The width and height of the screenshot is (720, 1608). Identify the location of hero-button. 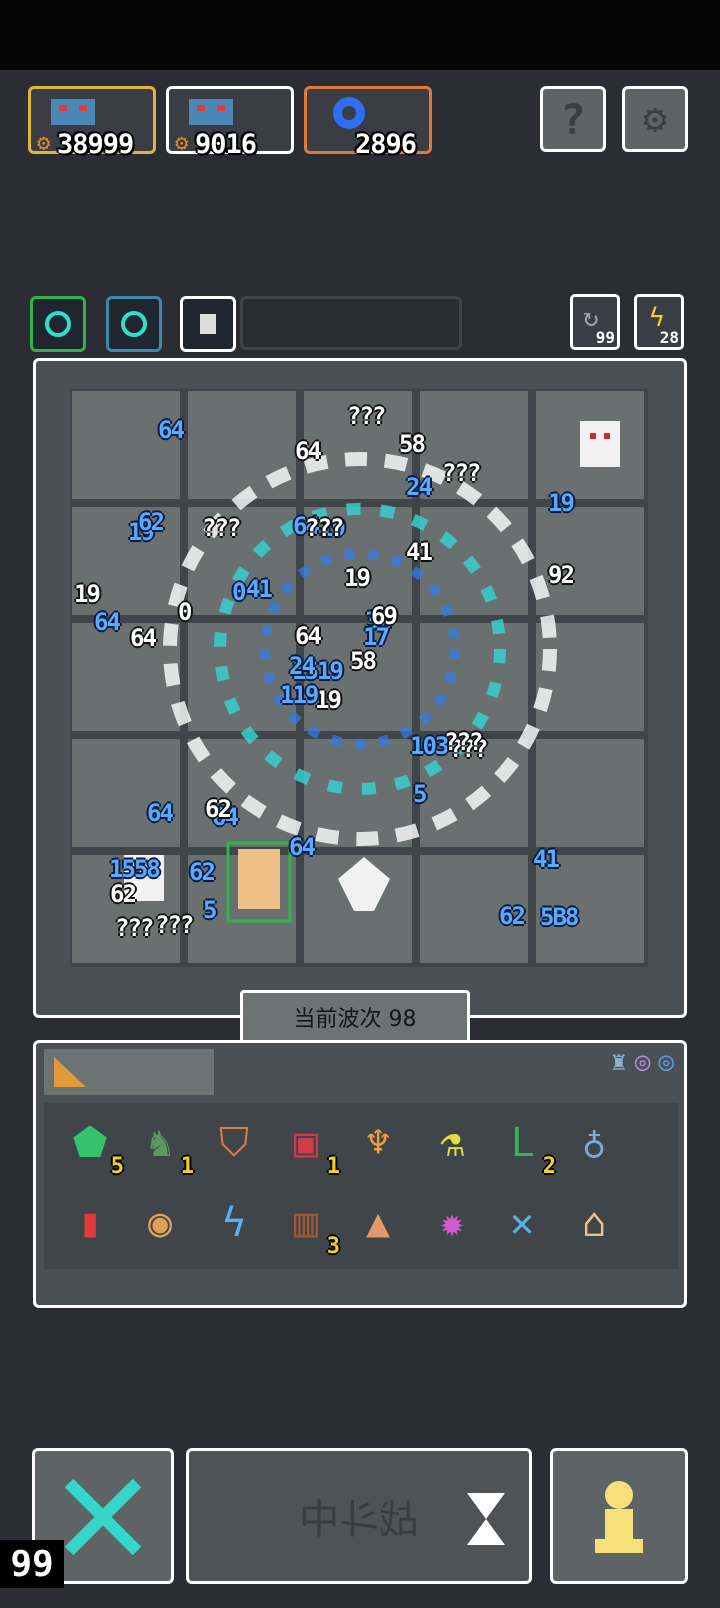
(619, 1516).